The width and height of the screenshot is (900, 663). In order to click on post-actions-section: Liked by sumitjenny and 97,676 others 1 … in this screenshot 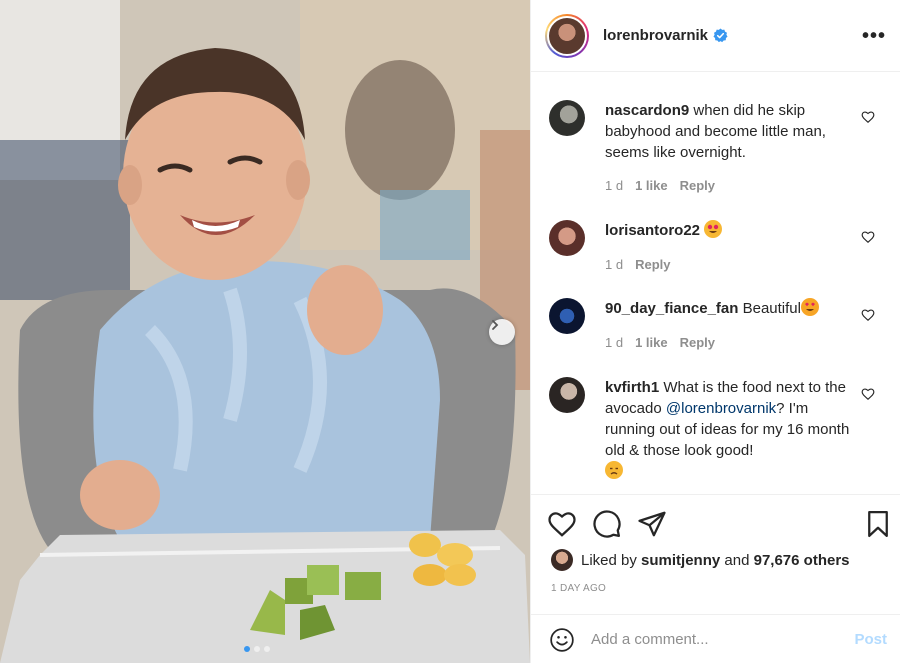, I will do `click(715, 578)`.